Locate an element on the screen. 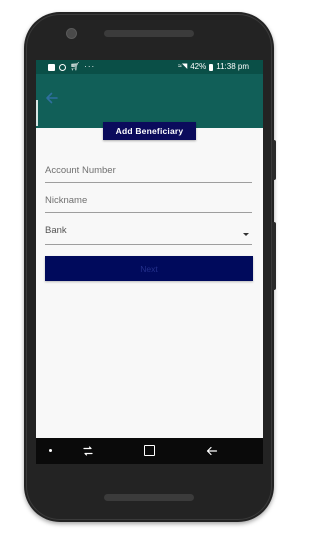 The width and height of the screenshot is (320, 534). image-notification-icon is located at coordinates (51, 67).